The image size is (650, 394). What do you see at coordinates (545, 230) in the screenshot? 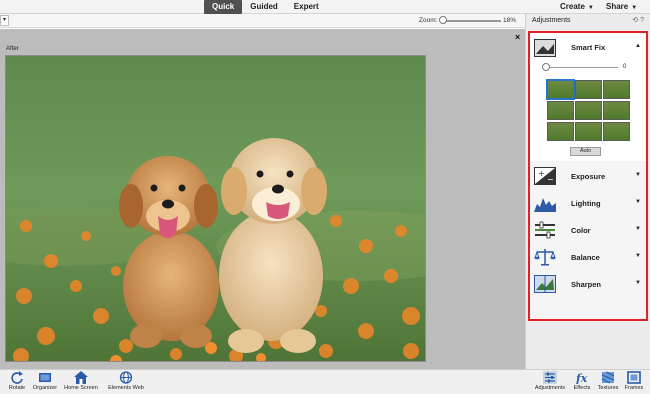
I see `color-sliders-icon` at bounding box center [545, 230].